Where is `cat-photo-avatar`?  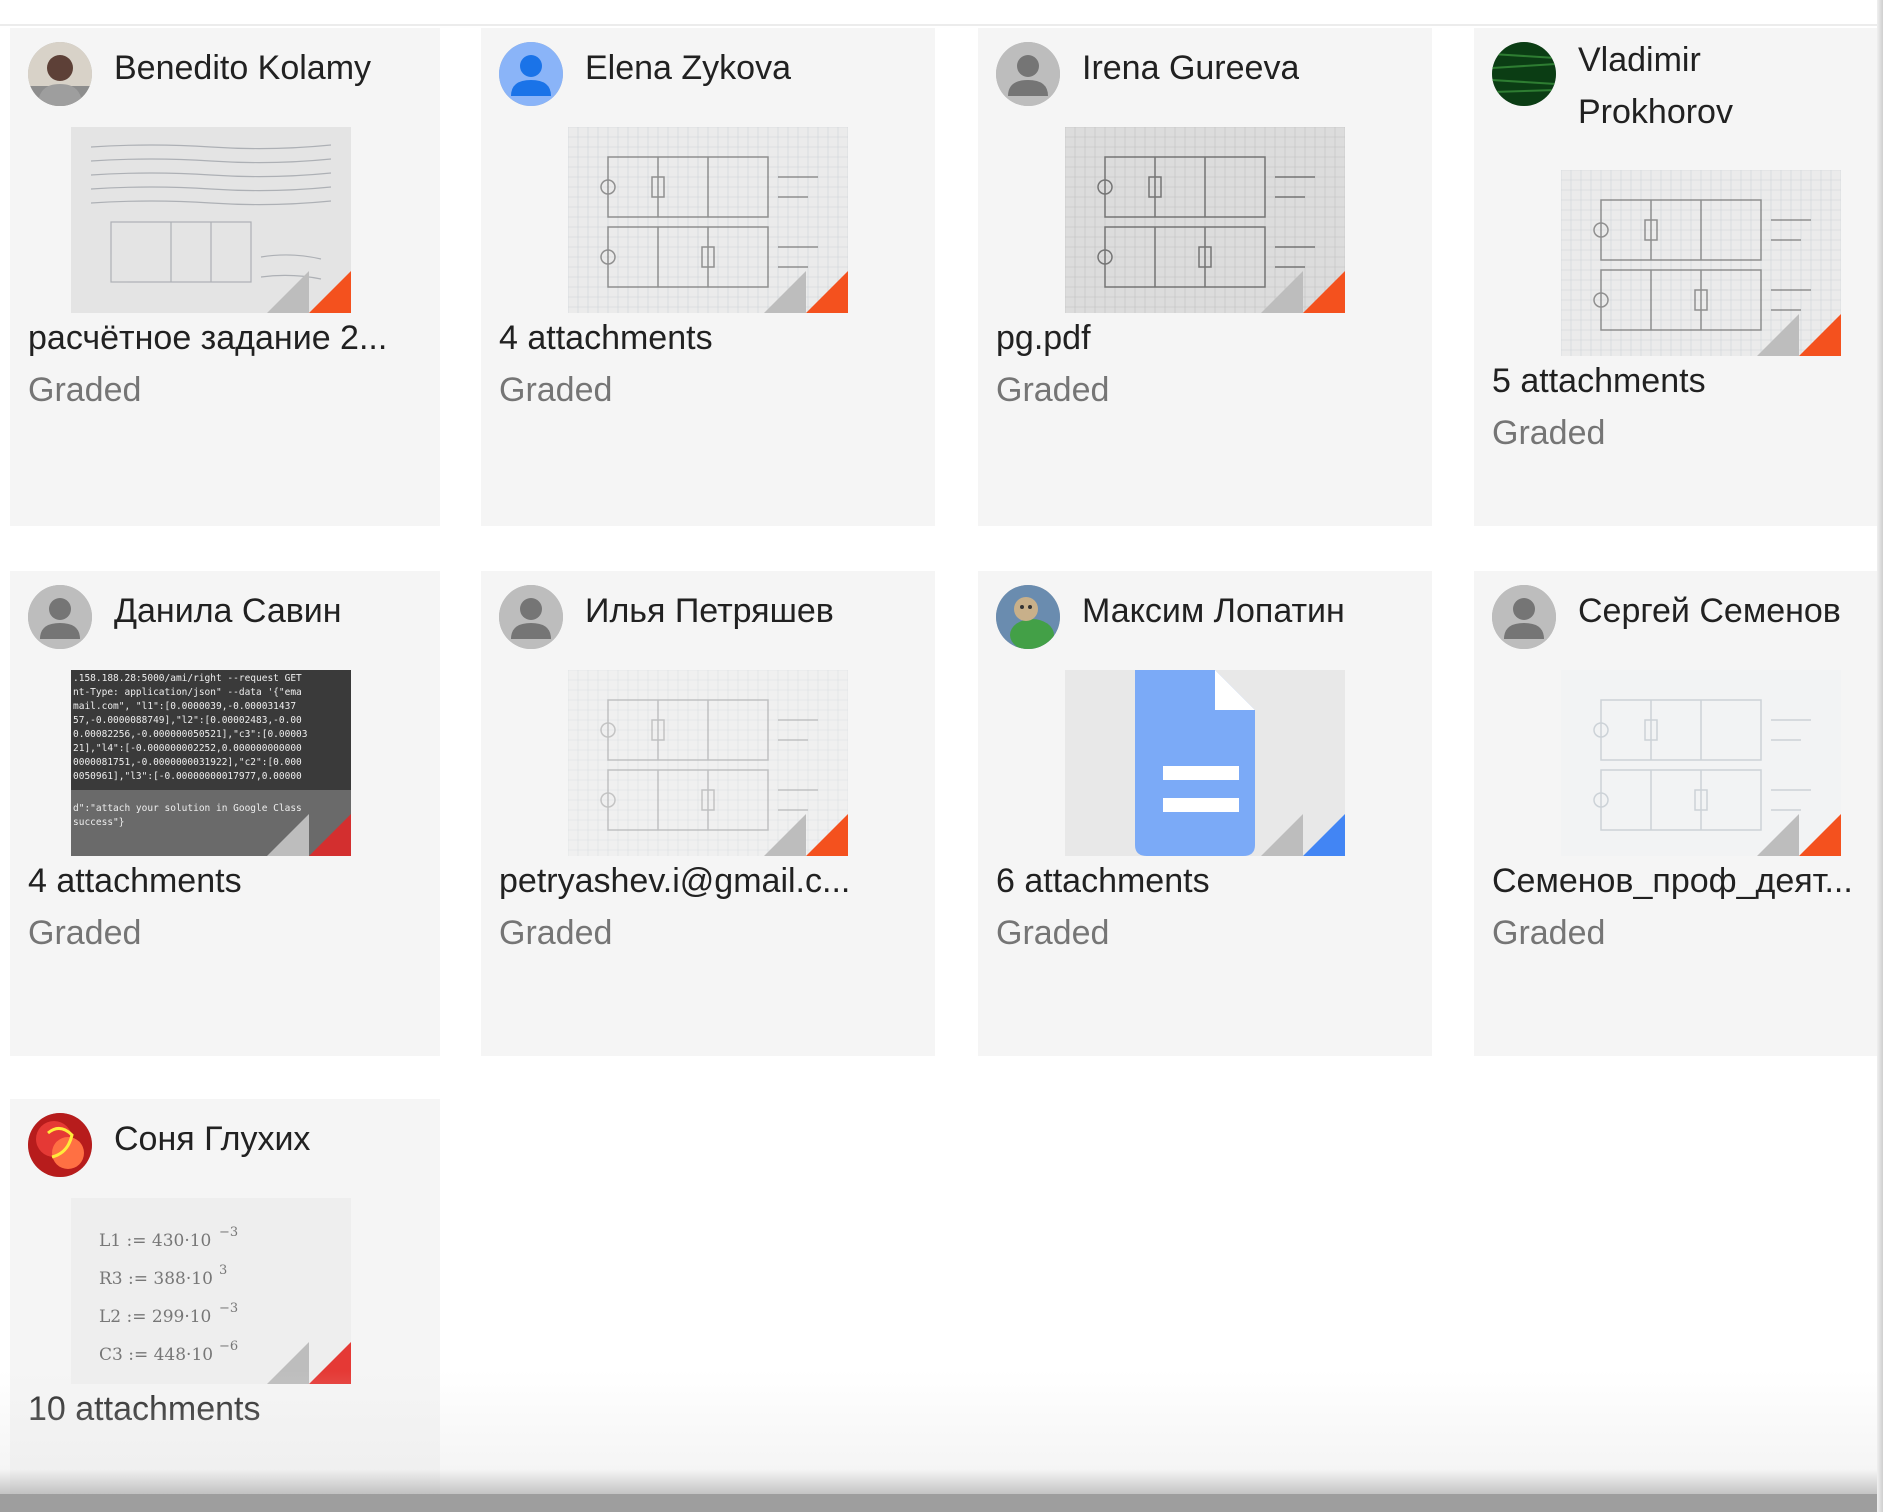
cat-photo-avatar is located at coordinates (1028, 617).